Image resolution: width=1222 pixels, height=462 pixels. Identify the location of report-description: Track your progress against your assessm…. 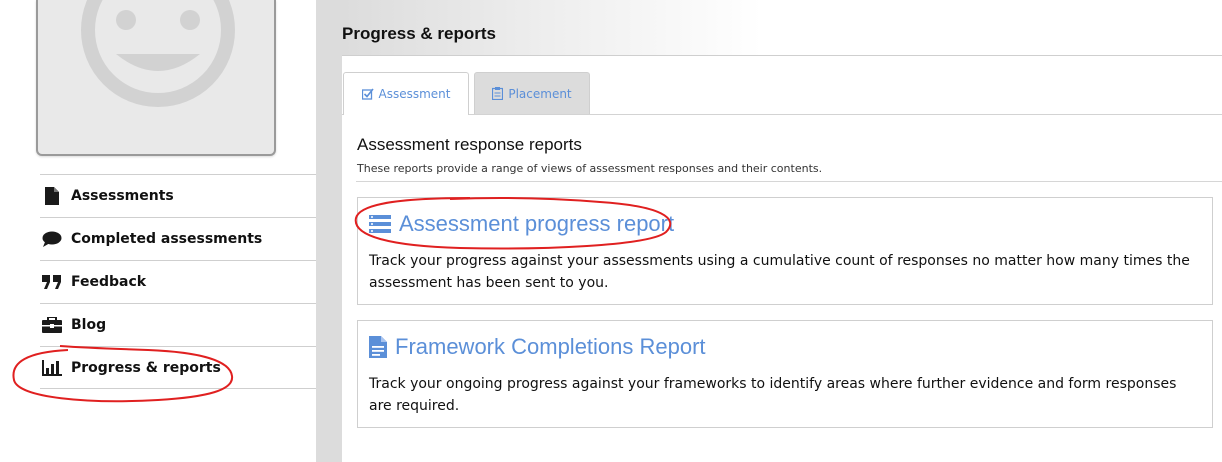
(779, 272).